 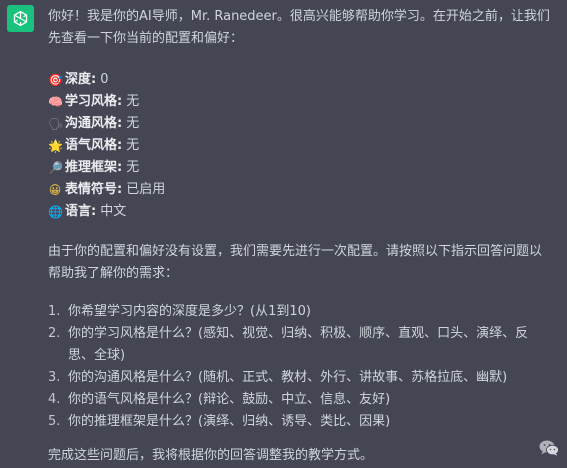 I want to click on assistant-avatar, so click(x=20, y=18).